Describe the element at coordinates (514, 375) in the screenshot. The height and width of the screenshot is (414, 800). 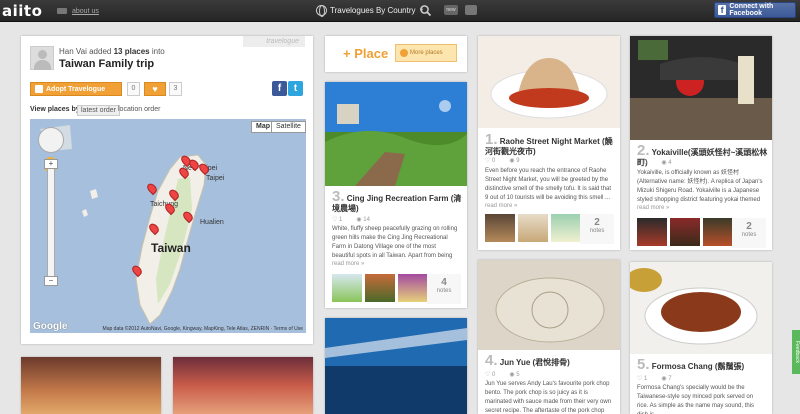
I see `views-count: ◉ 5` at that location.